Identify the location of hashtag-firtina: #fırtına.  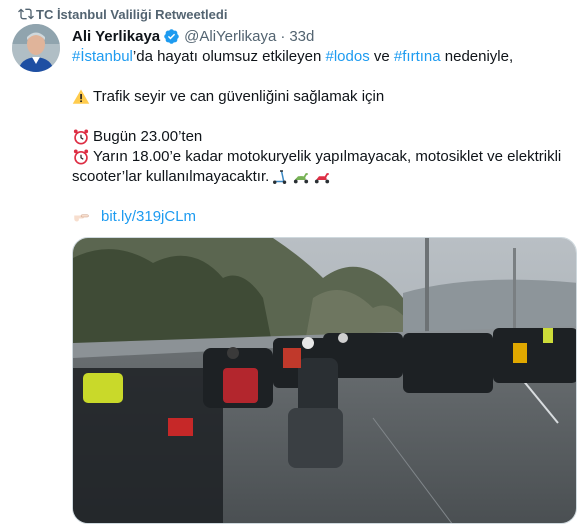
(417, 57).